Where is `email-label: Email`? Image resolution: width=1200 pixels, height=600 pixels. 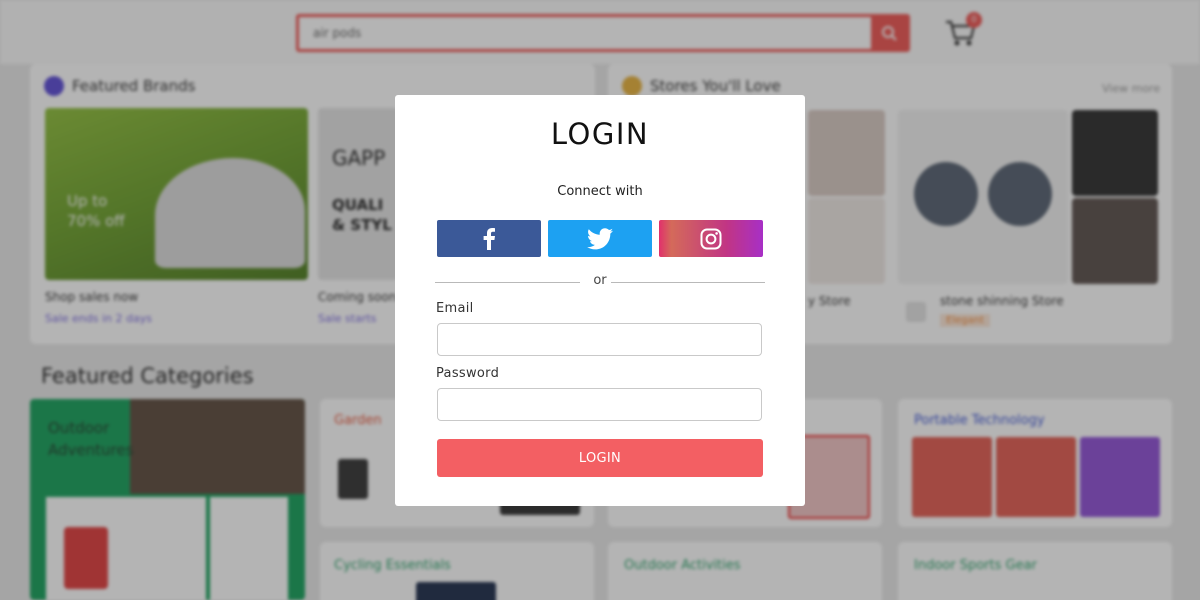
email-label: Email is located at coordinates (455, 308).